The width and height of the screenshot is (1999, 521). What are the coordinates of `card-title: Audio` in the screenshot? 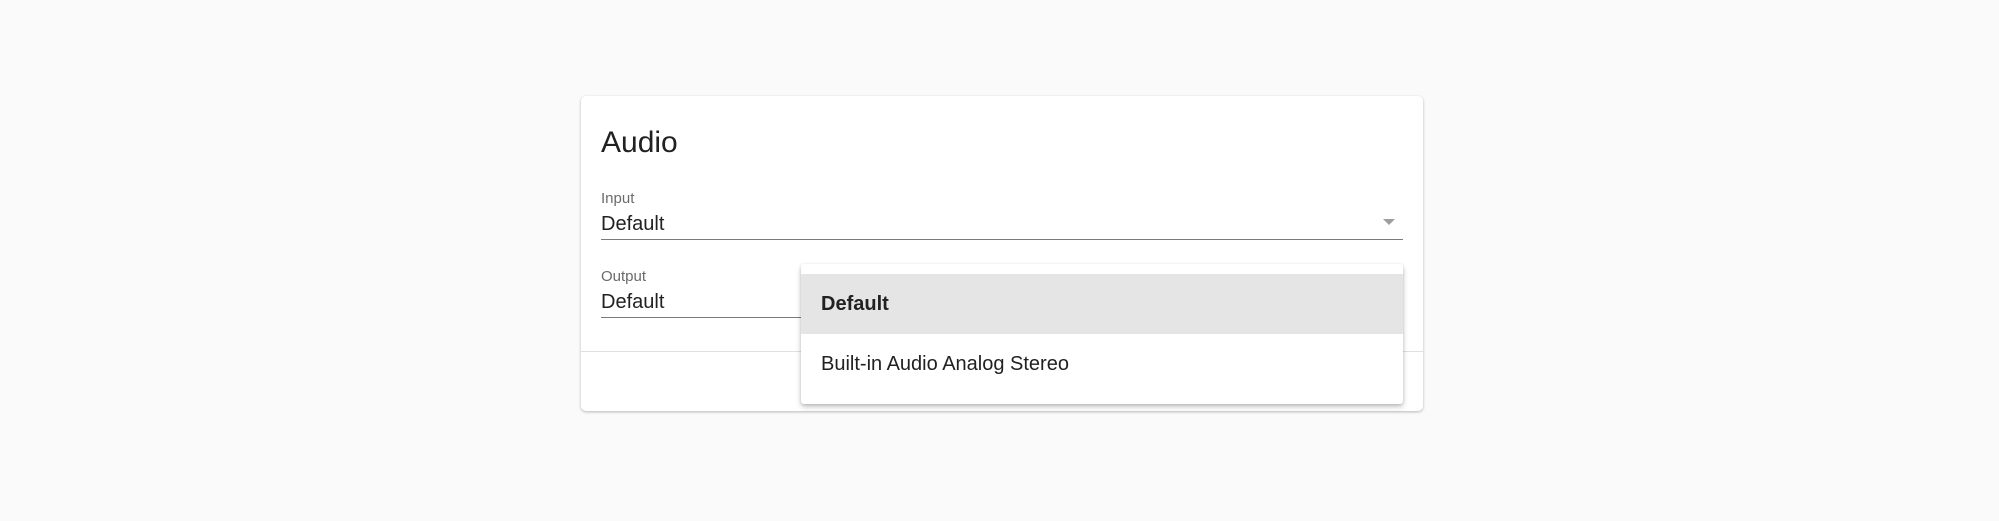 It's located at (639, 142).